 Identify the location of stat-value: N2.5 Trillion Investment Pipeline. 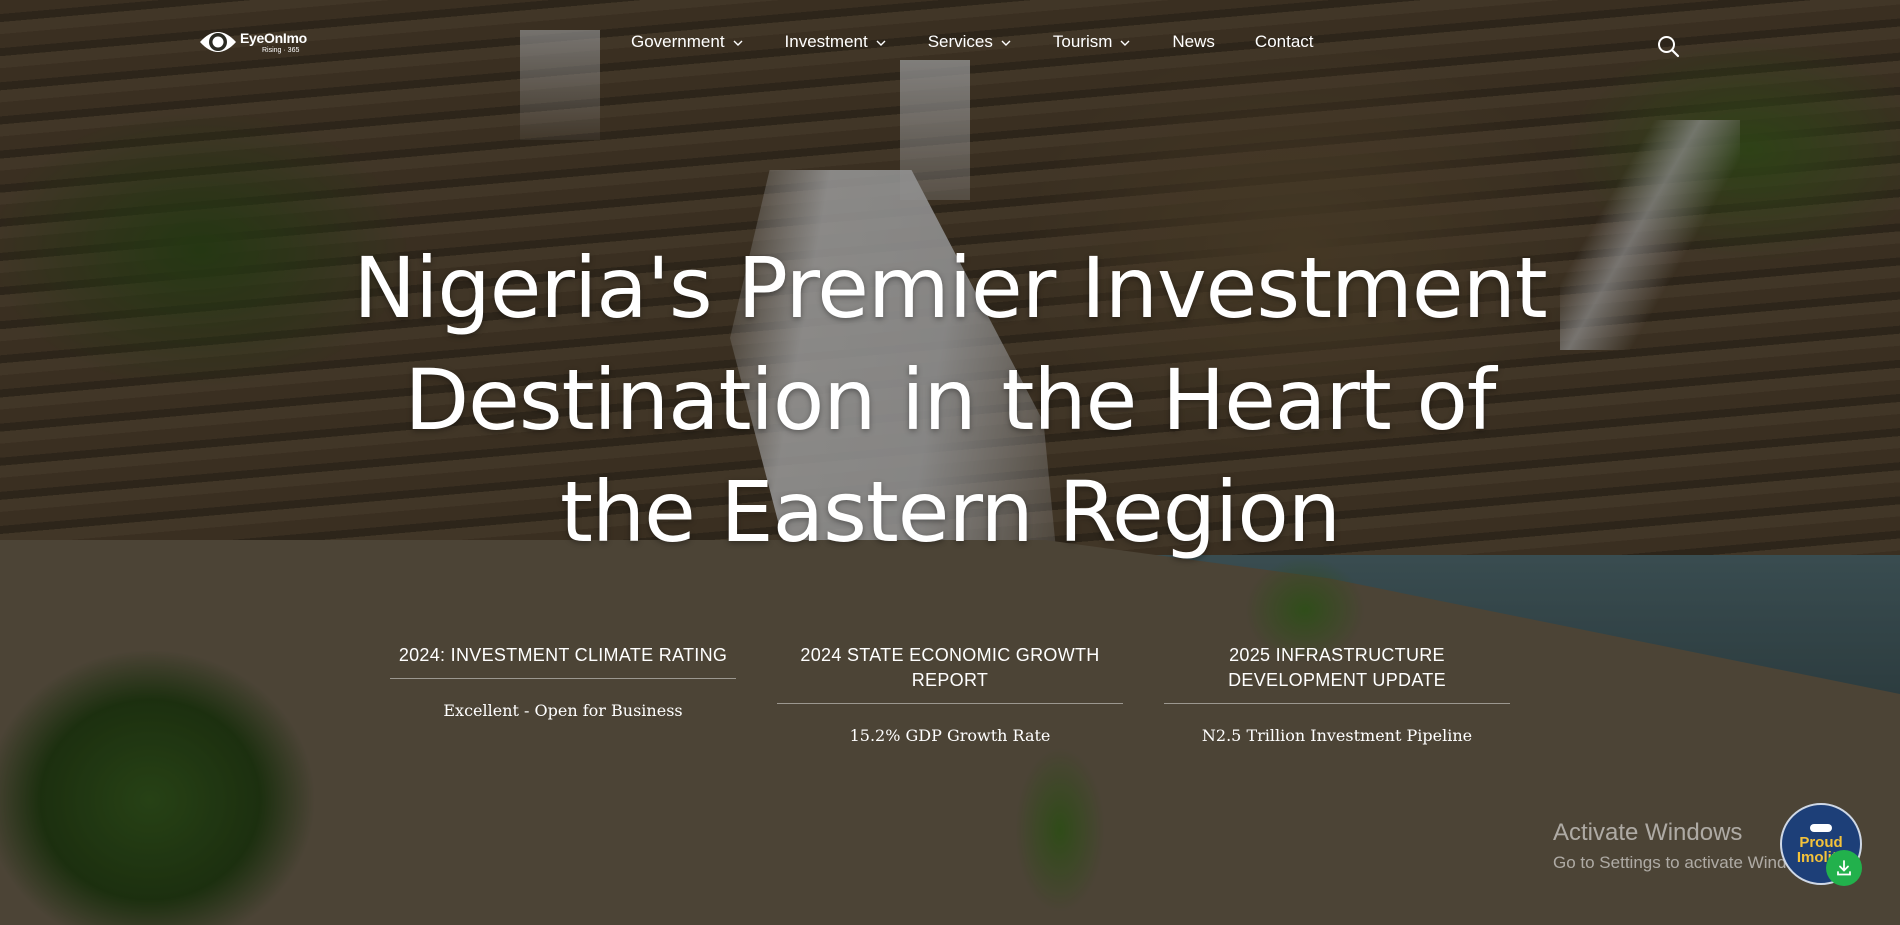
(1337, 735).